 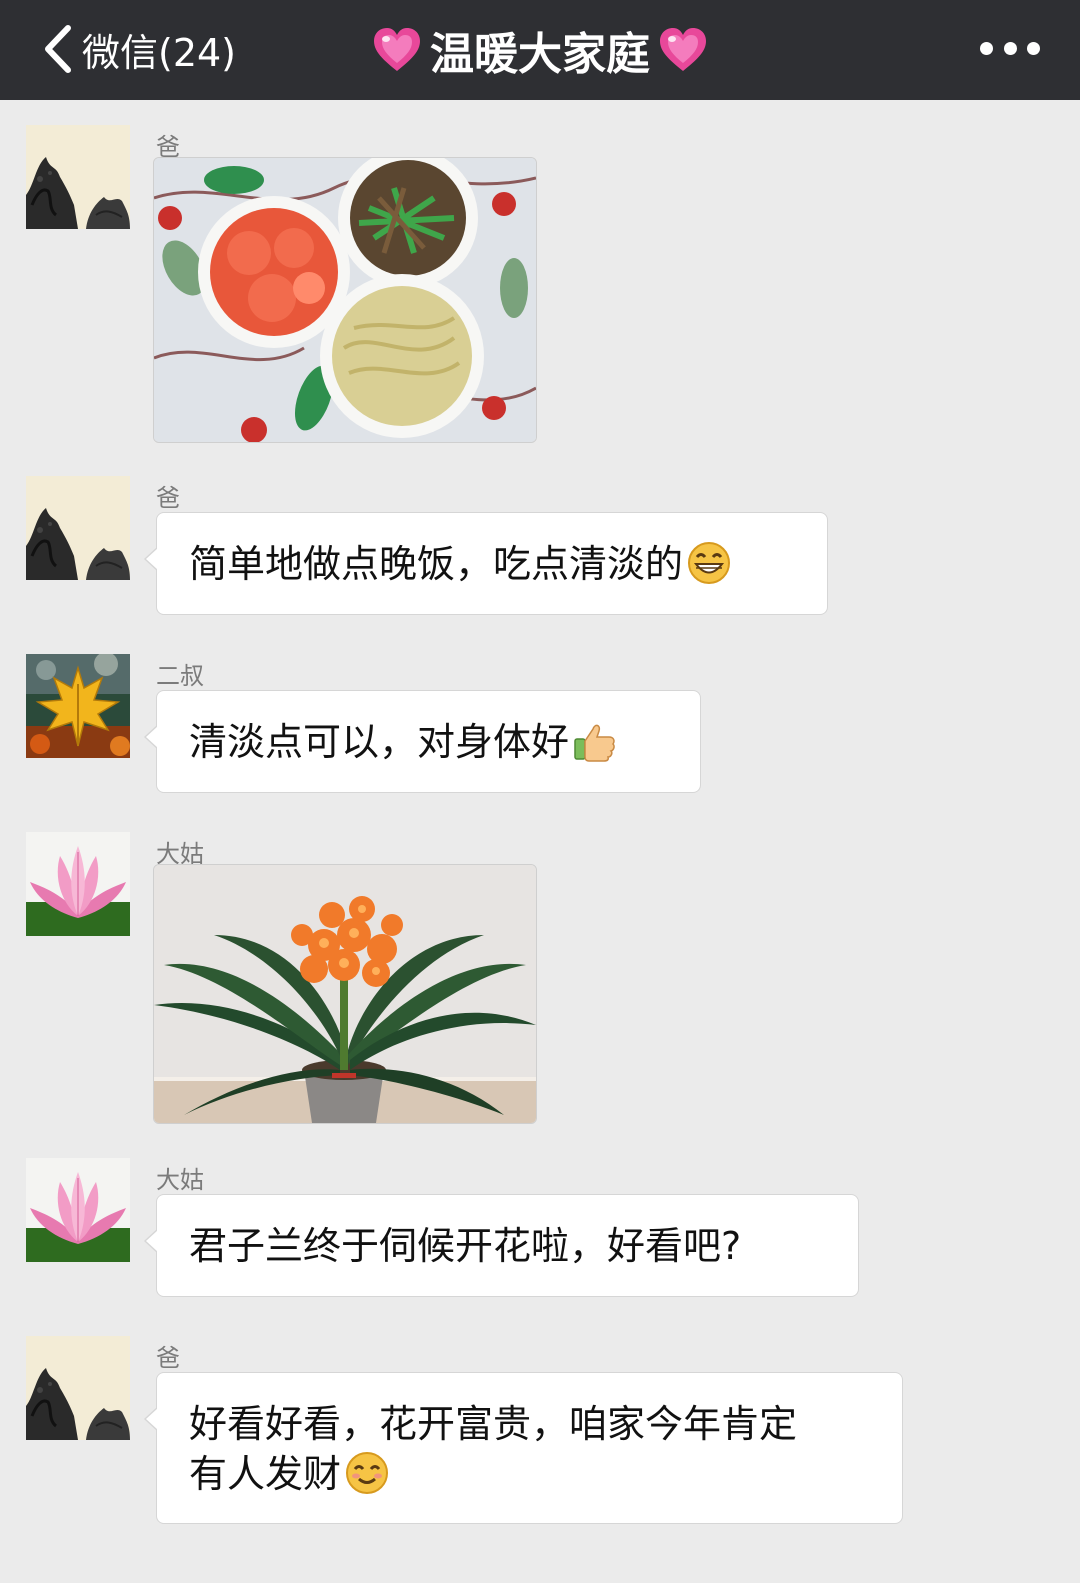 I want to click on message-text-line: 好看好看，花开富贵，咱家今年肯定, so click(x=493, y=1424).